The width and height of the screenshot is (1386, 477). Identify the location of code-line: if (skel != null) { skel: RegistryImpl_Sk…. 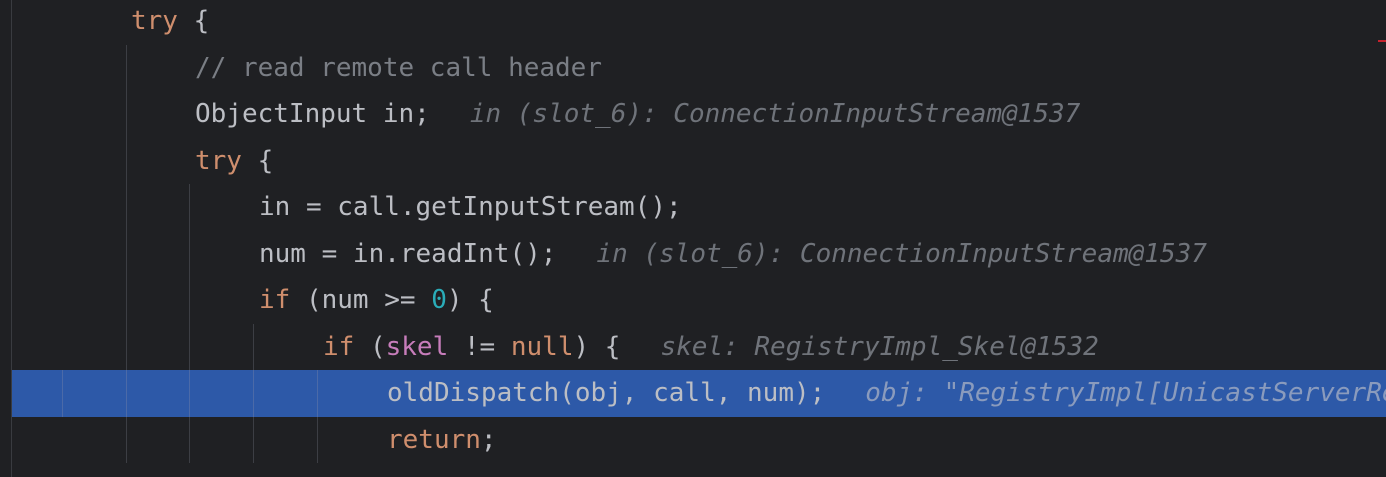
(699, 347).